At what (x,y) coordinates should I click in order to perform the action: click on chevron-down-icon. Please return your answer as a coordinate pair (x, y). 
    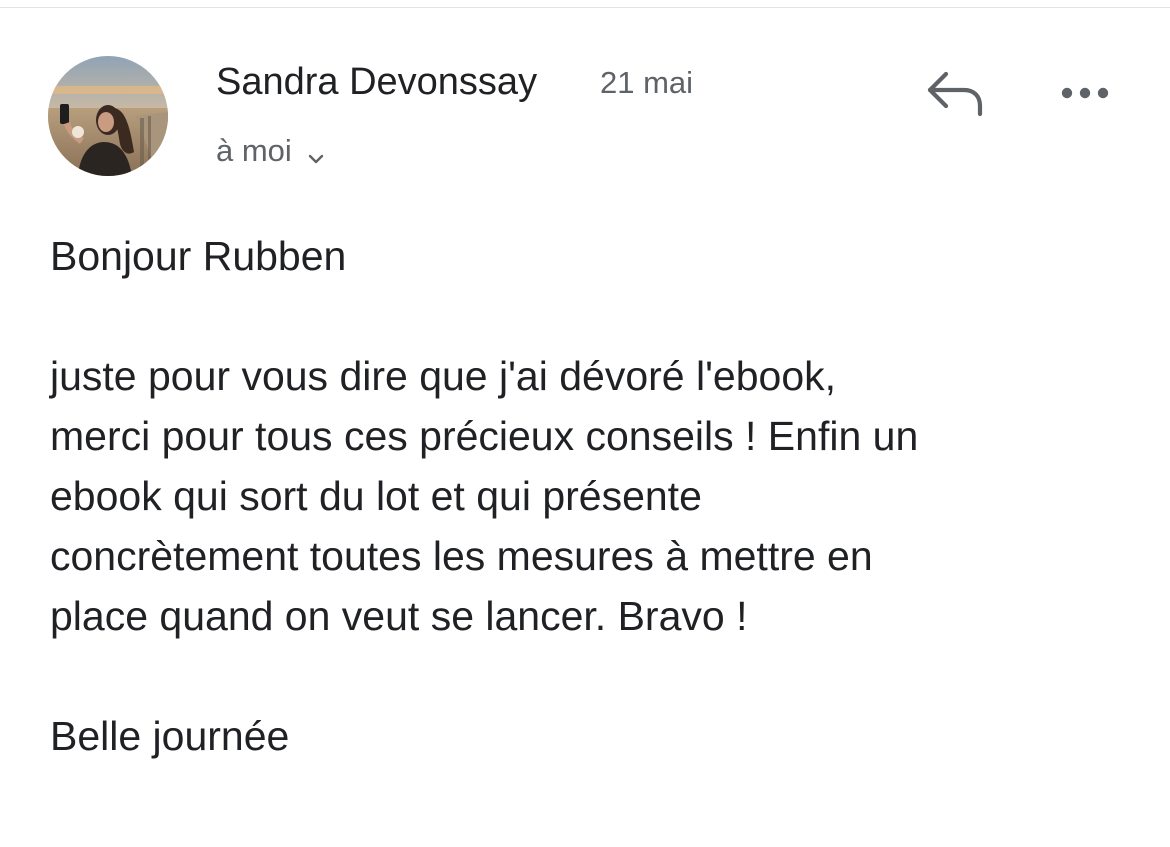
    Looking at the image, I should click on (316, 152).